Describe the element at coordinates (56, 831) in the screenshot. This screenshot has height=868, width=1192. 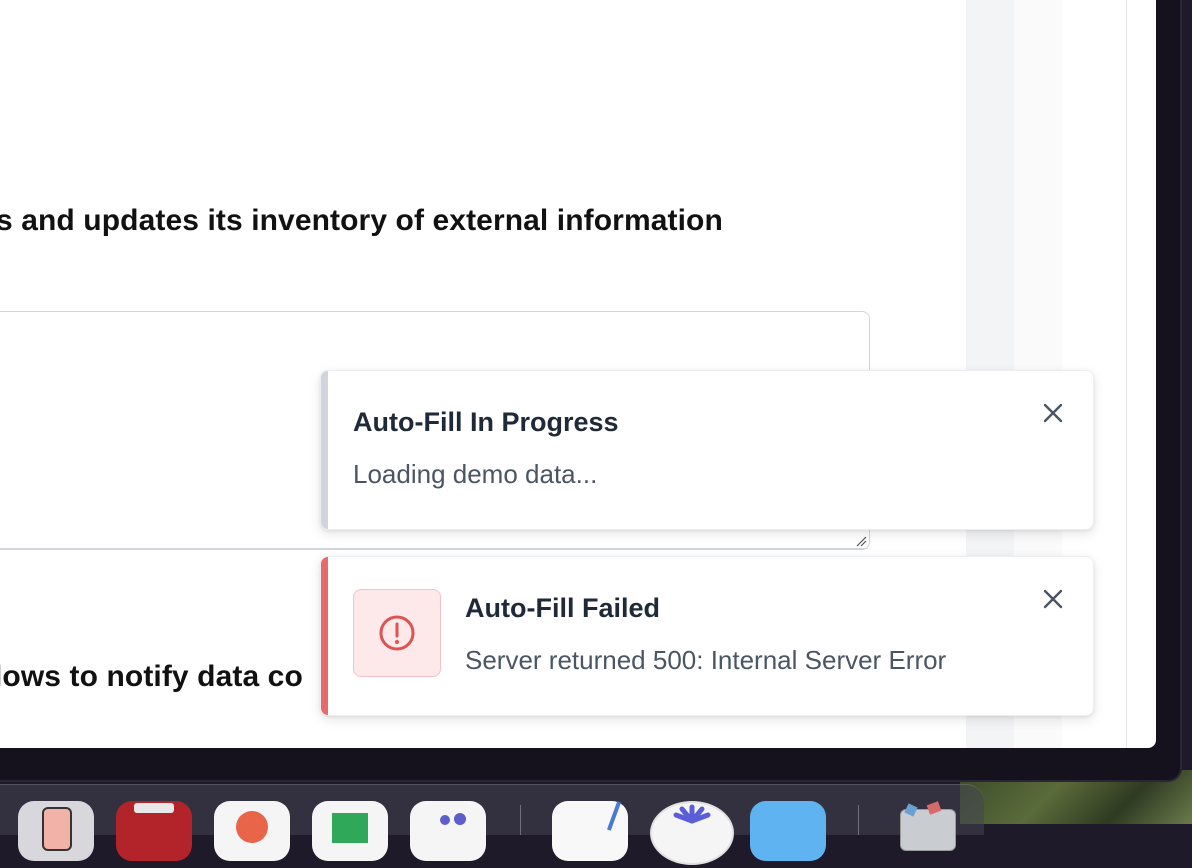
I see `iphone-mirroring-icon` at that location.